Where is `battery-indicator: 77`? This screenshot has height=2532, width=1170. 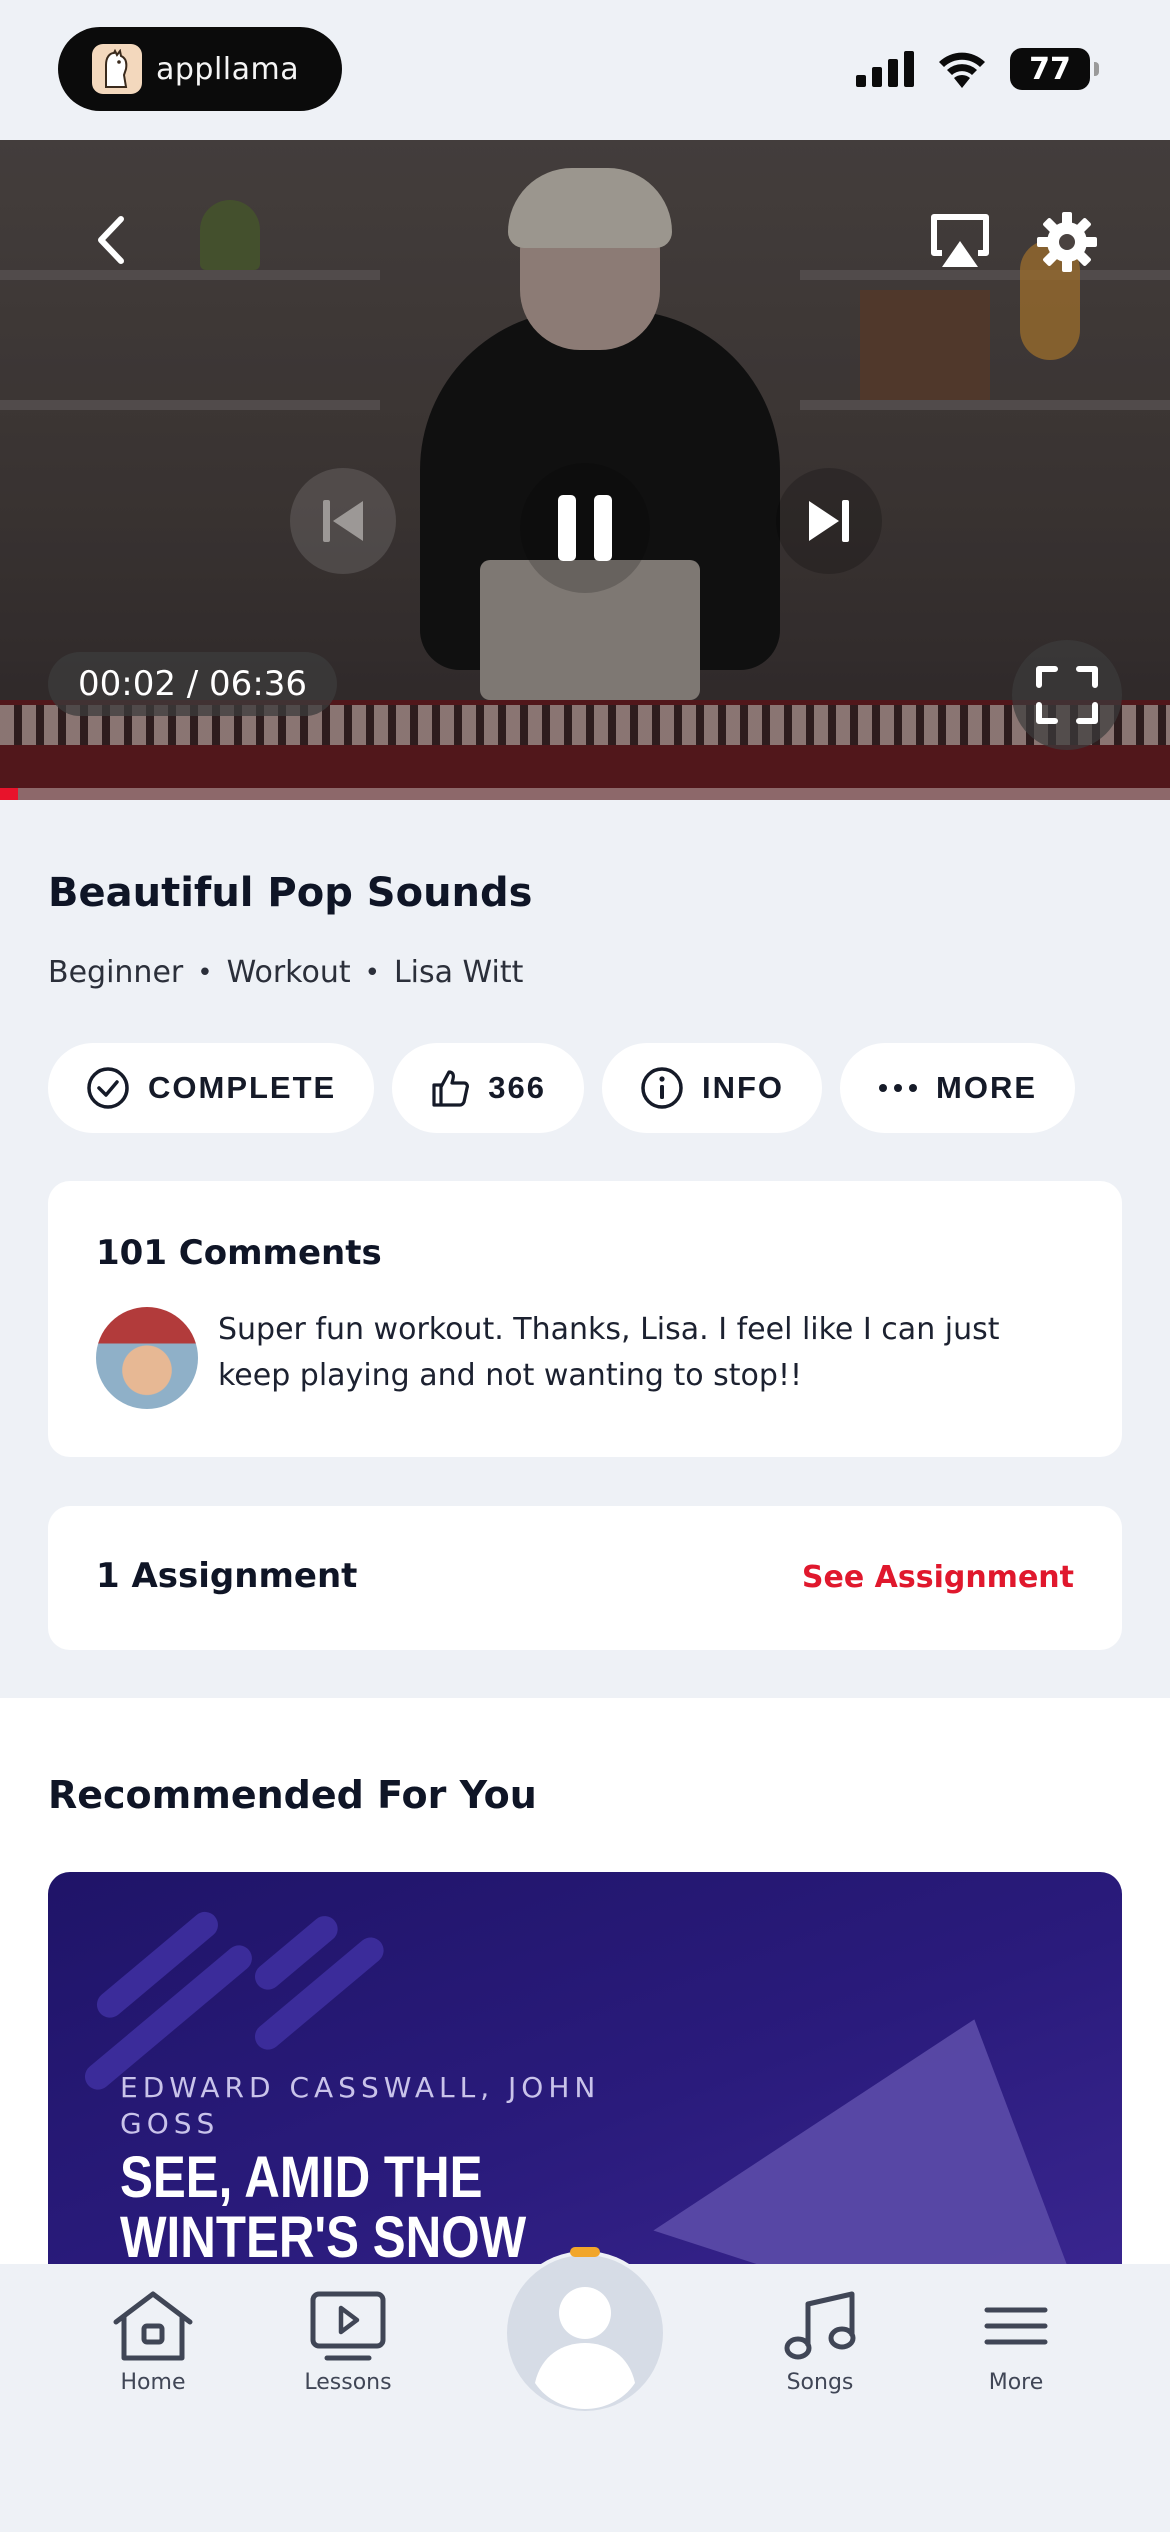 battery-indicator: 77 is located at coordinates (1054, 69).